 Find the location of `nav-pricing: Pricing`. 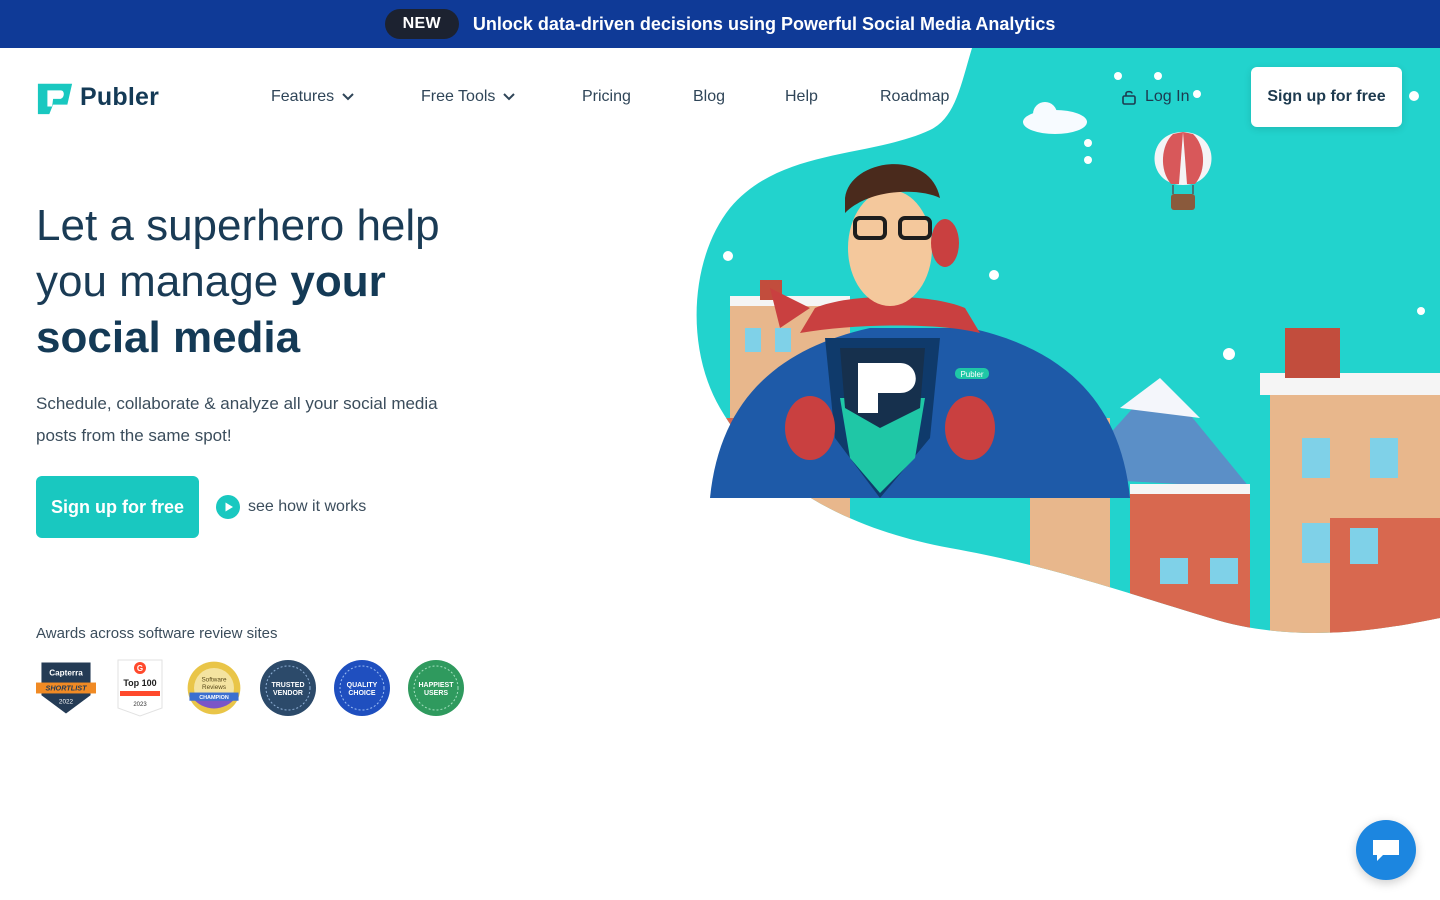

nav-pricing: Pricing is located at coordinates (606, 97).